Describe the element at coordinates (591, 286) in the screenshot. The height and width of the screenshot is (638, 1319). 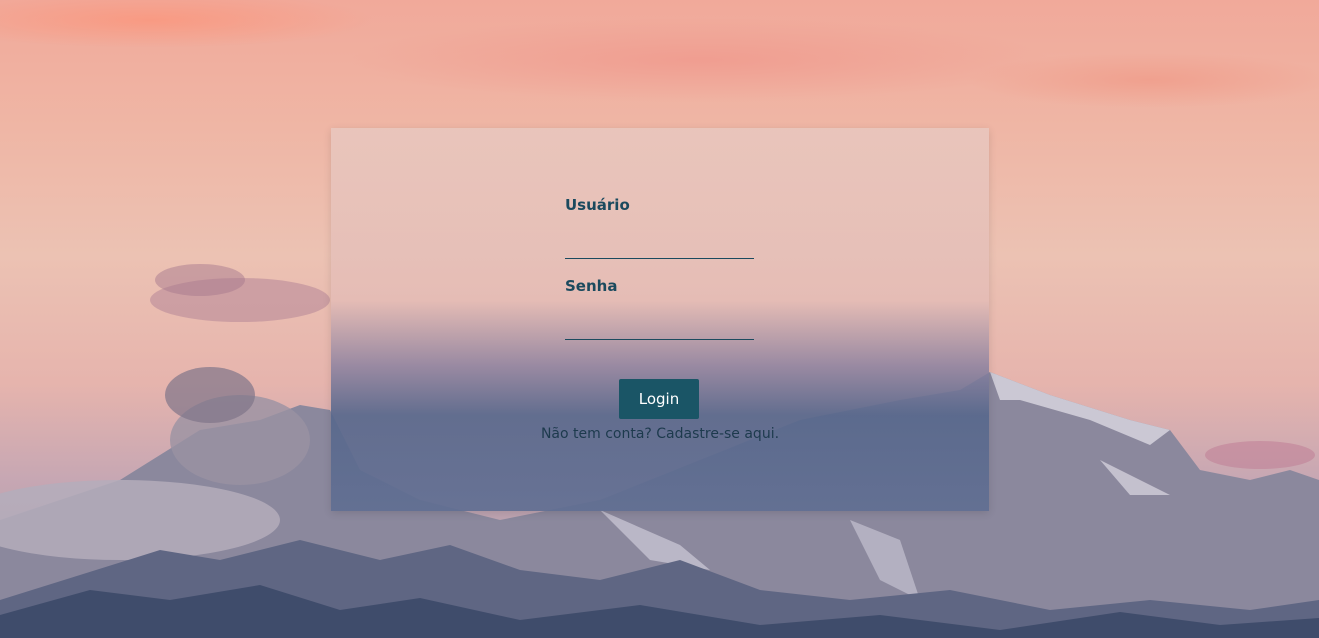
I see `password-label: Senha` at that location.